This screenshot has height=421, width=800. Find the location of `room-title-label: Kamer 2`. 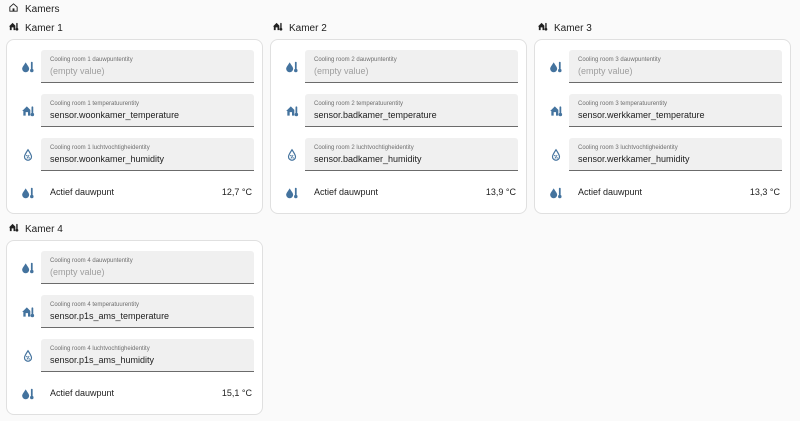

room-title-label: Kamer 2 is located at coordinates (308, 28).